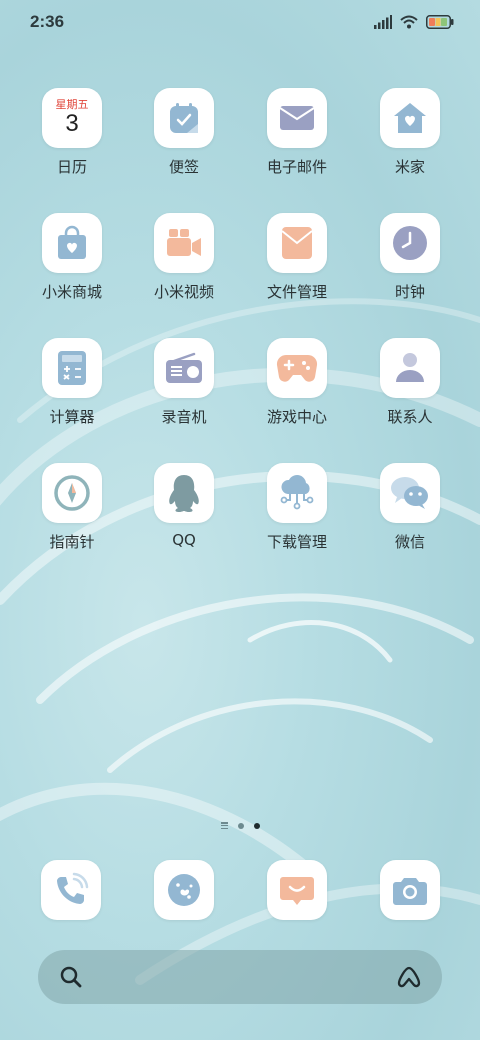 The height and width of the screenshot is (1040, 480). I want to click on dock-messages, so click(297, 890).